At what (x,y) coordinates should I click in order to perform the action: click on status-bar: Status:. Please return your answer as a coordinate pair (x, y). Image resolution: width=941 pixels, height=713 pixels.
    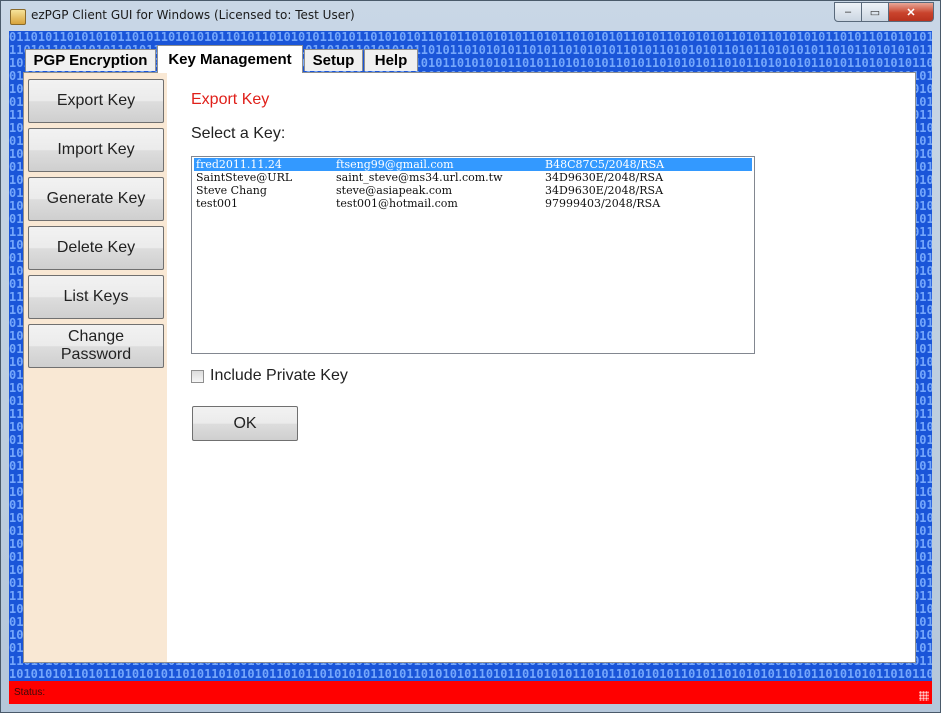
    Looking at the image, I should click on (470, 692).